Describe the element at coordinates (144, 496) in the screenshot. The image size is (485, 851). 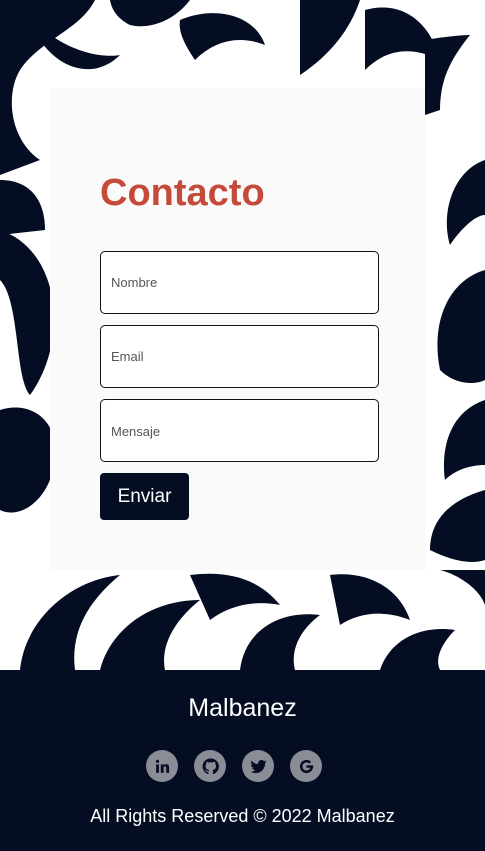
I see `send-button: Enviar` at that location.